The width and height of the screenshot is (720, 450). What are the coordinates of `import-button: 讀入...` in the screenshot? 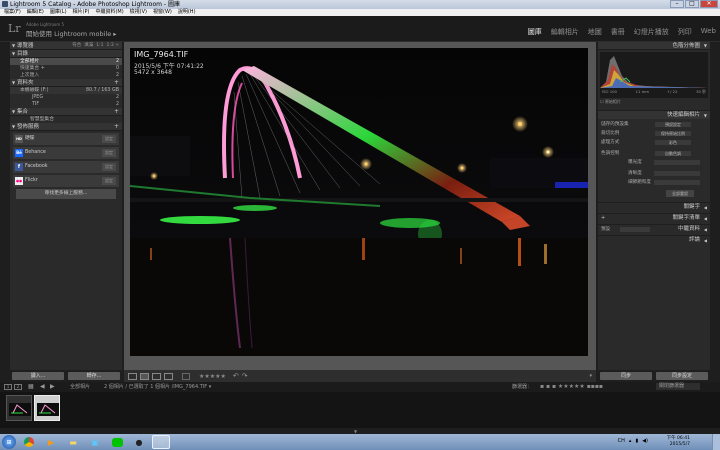 It's located at (38, 376).